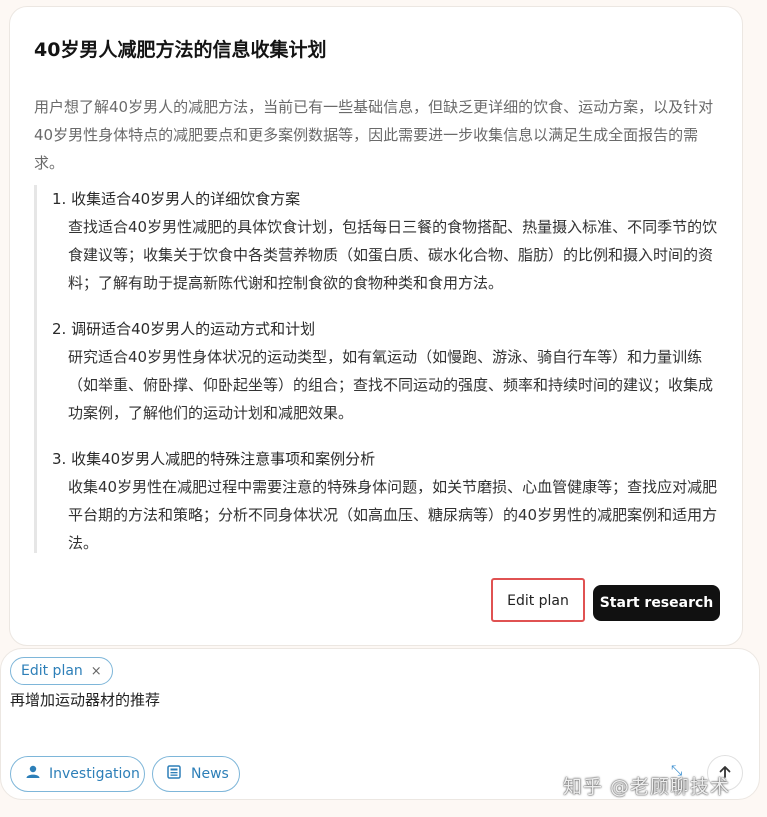 This screenshot has width=767, height=817. I want to click on watermark: 知乎 @老顾聊技术, so click(647, 787).